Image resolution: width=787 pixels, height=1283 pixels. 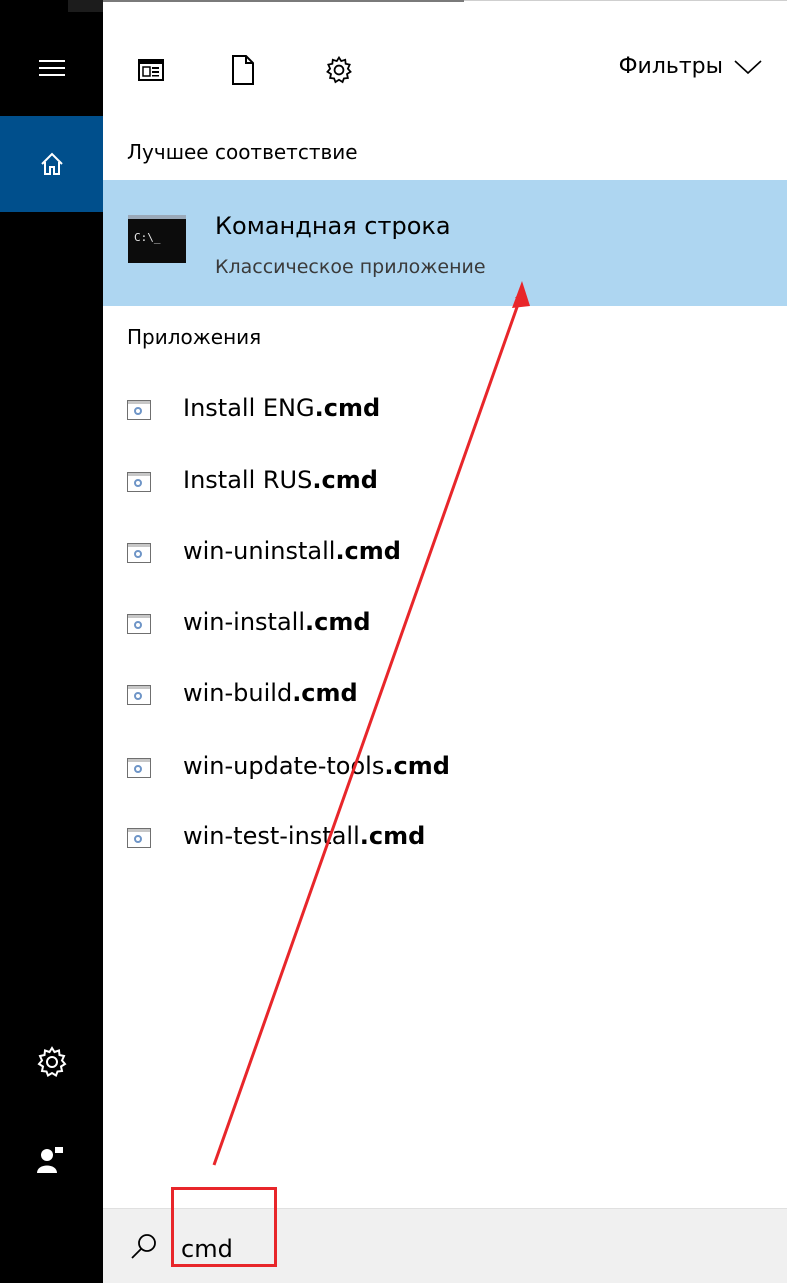 What do you see at coordinates (333, 226) in the screenshot?
I see `best-match-title: Командная строка` at bounding box center [333, 226].